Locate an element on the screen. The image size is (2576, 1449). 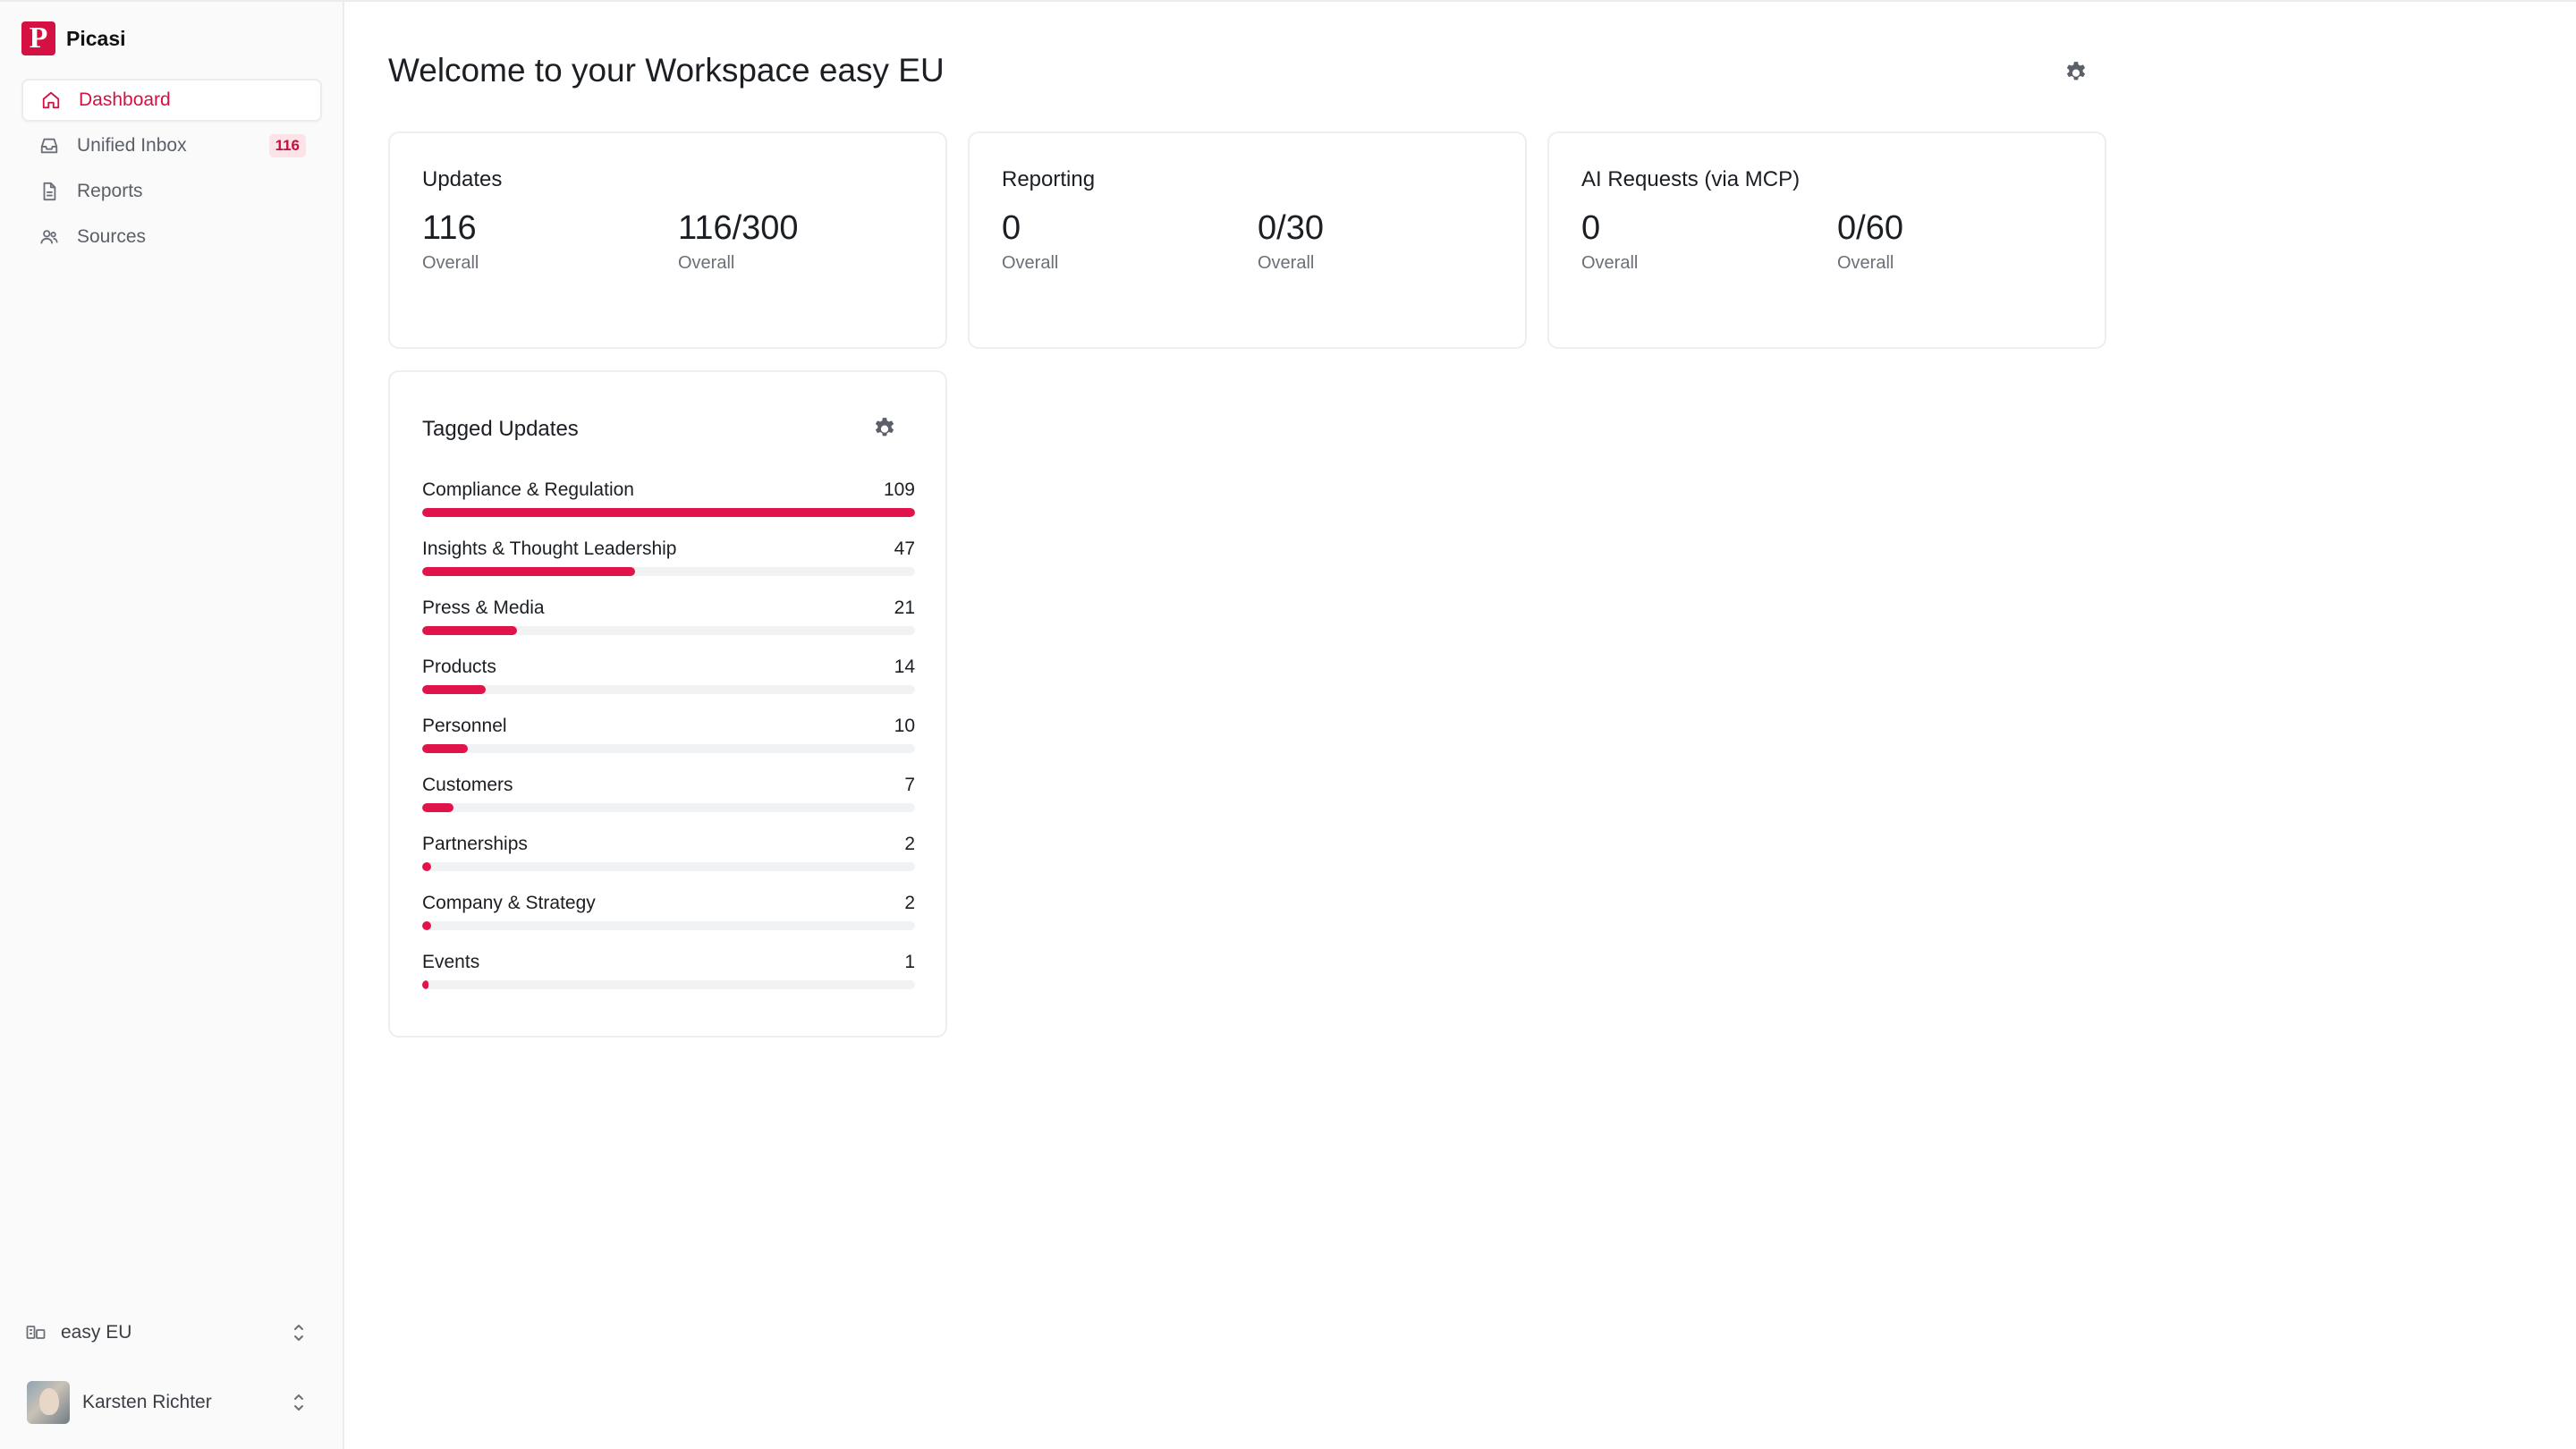
sidebar-item-reports: Reports is located at coordinates (171, 191).